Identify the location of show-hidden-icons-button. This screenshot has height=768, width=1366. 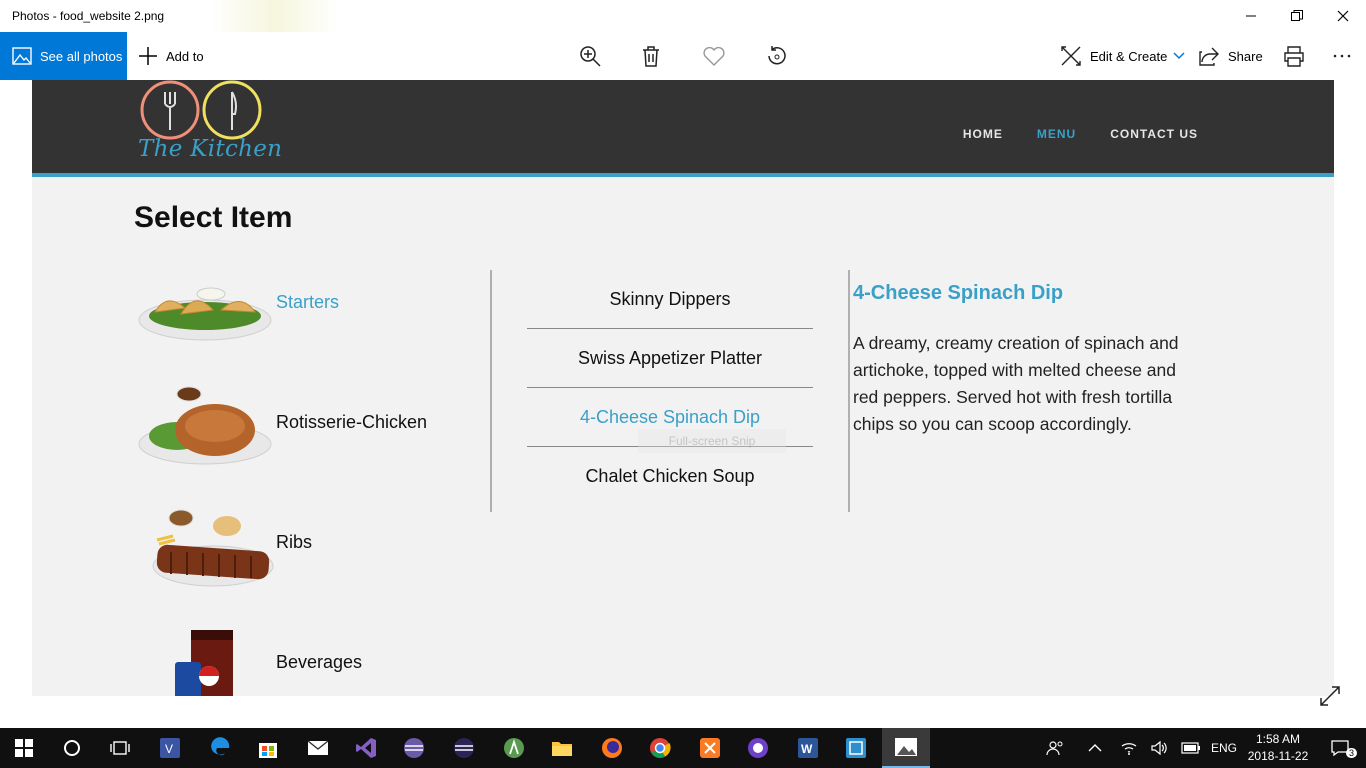
(1095, 748).